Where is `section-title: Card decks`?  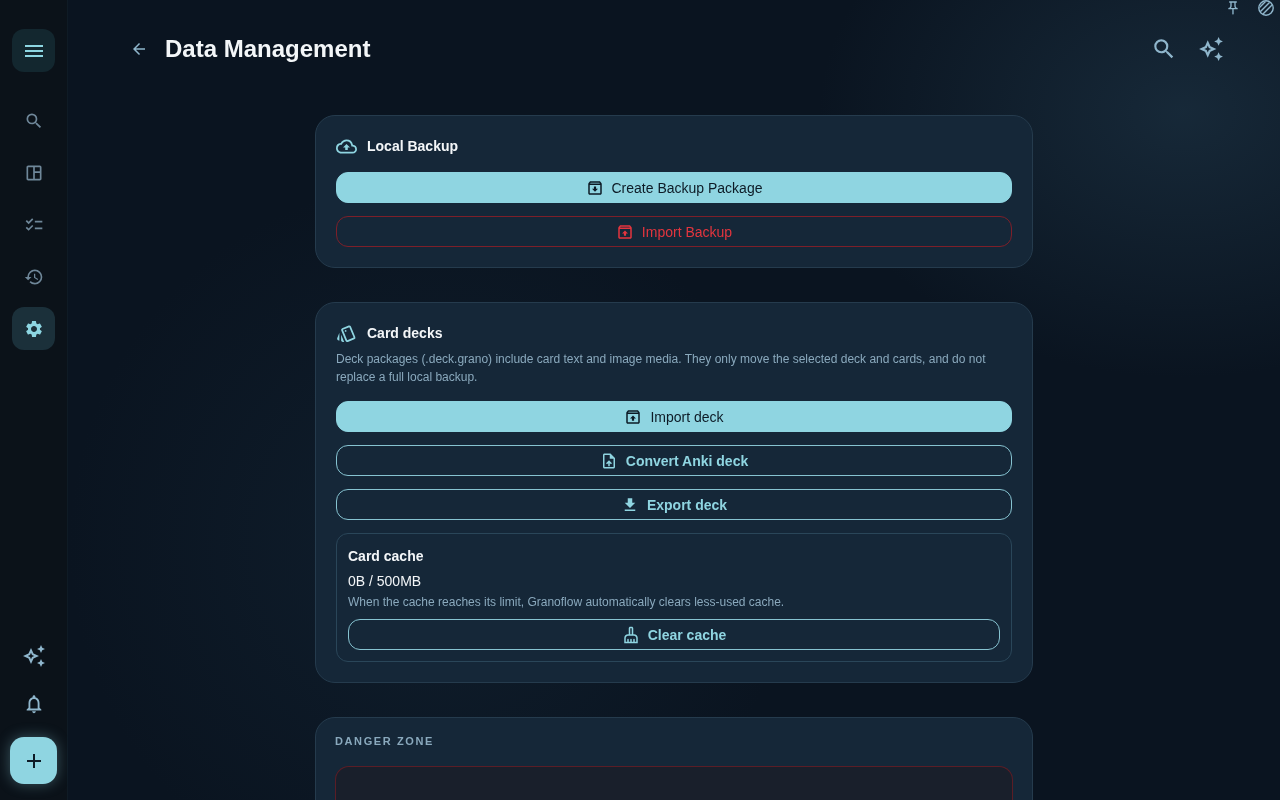
section-title: Card decks is located at coordinates (405, 333).